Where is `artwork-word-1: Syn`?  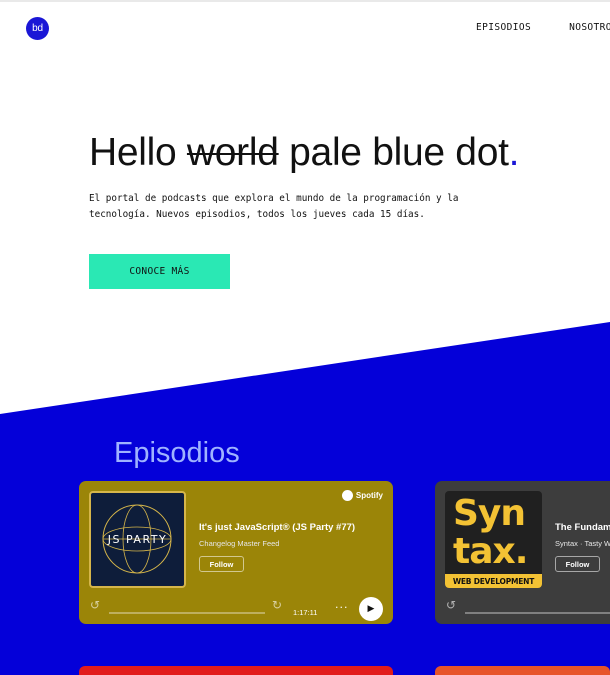
artwork-word-1: Syn is located at coordinates (489, 513).